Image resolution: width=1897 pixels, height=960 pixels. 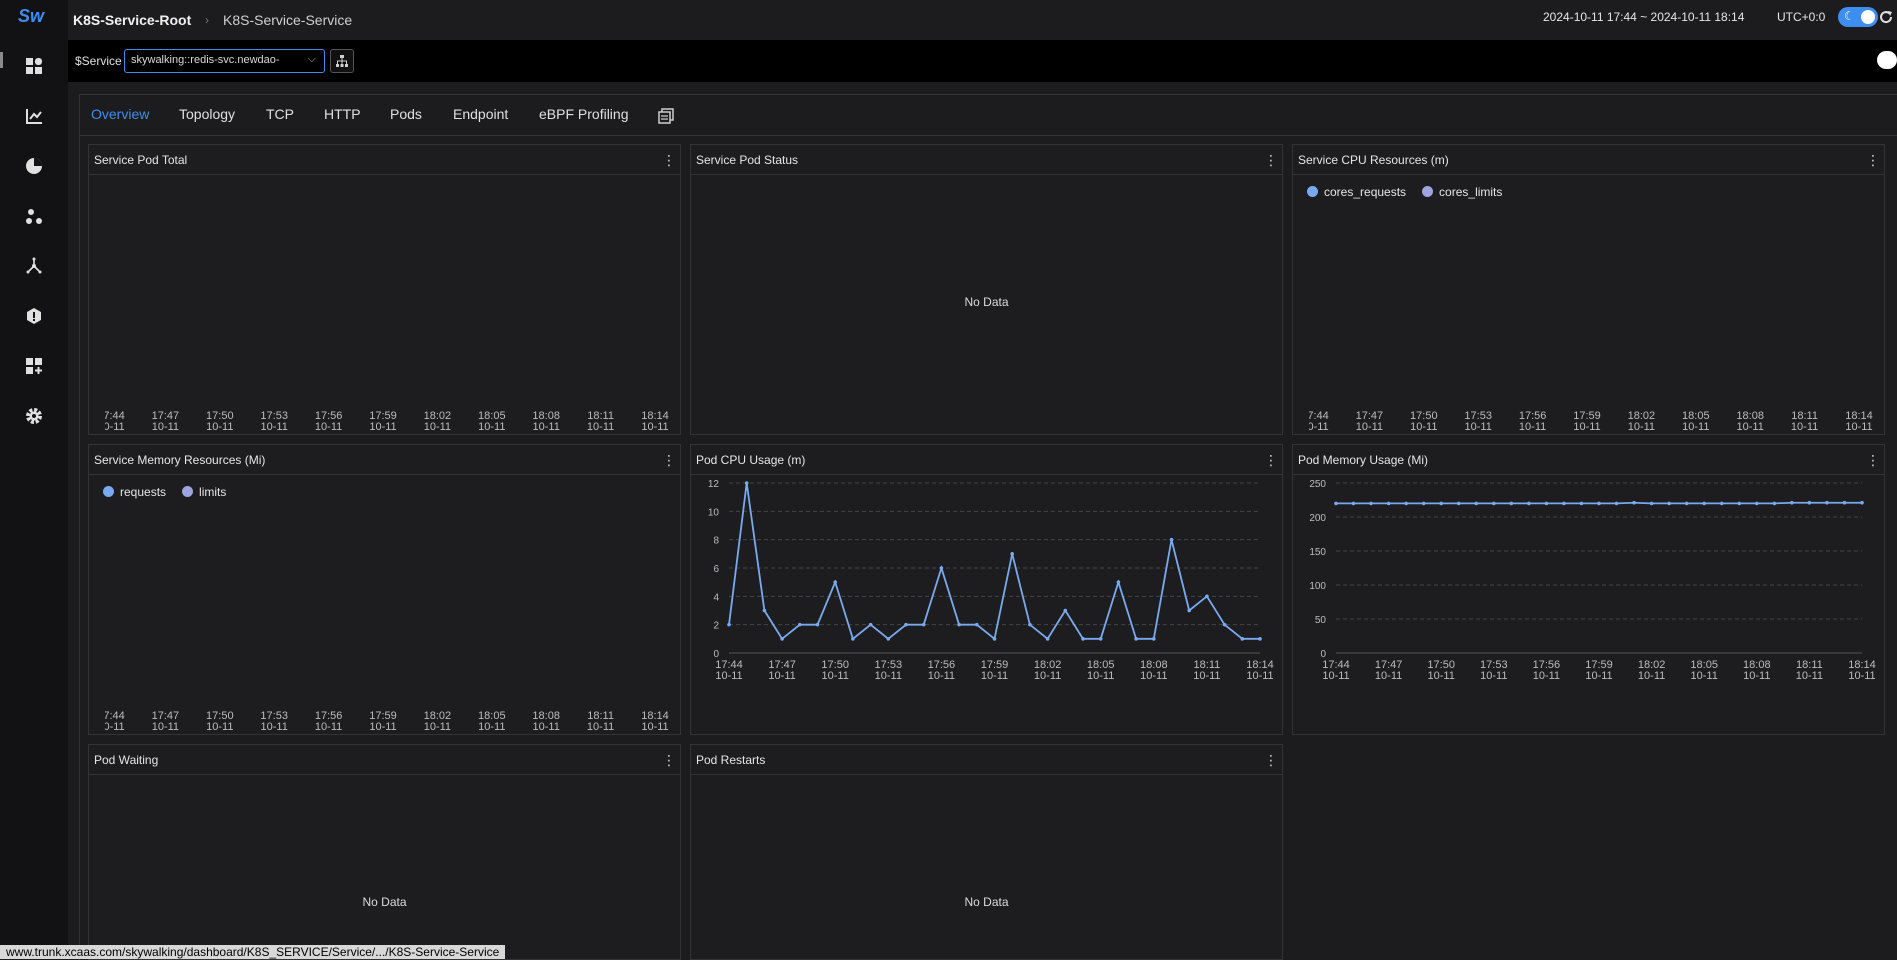 What do you see at coordinates (1317, 586) in the screenshot?
I see `y-tick-label: 100` at bounding box center [1317, 586].